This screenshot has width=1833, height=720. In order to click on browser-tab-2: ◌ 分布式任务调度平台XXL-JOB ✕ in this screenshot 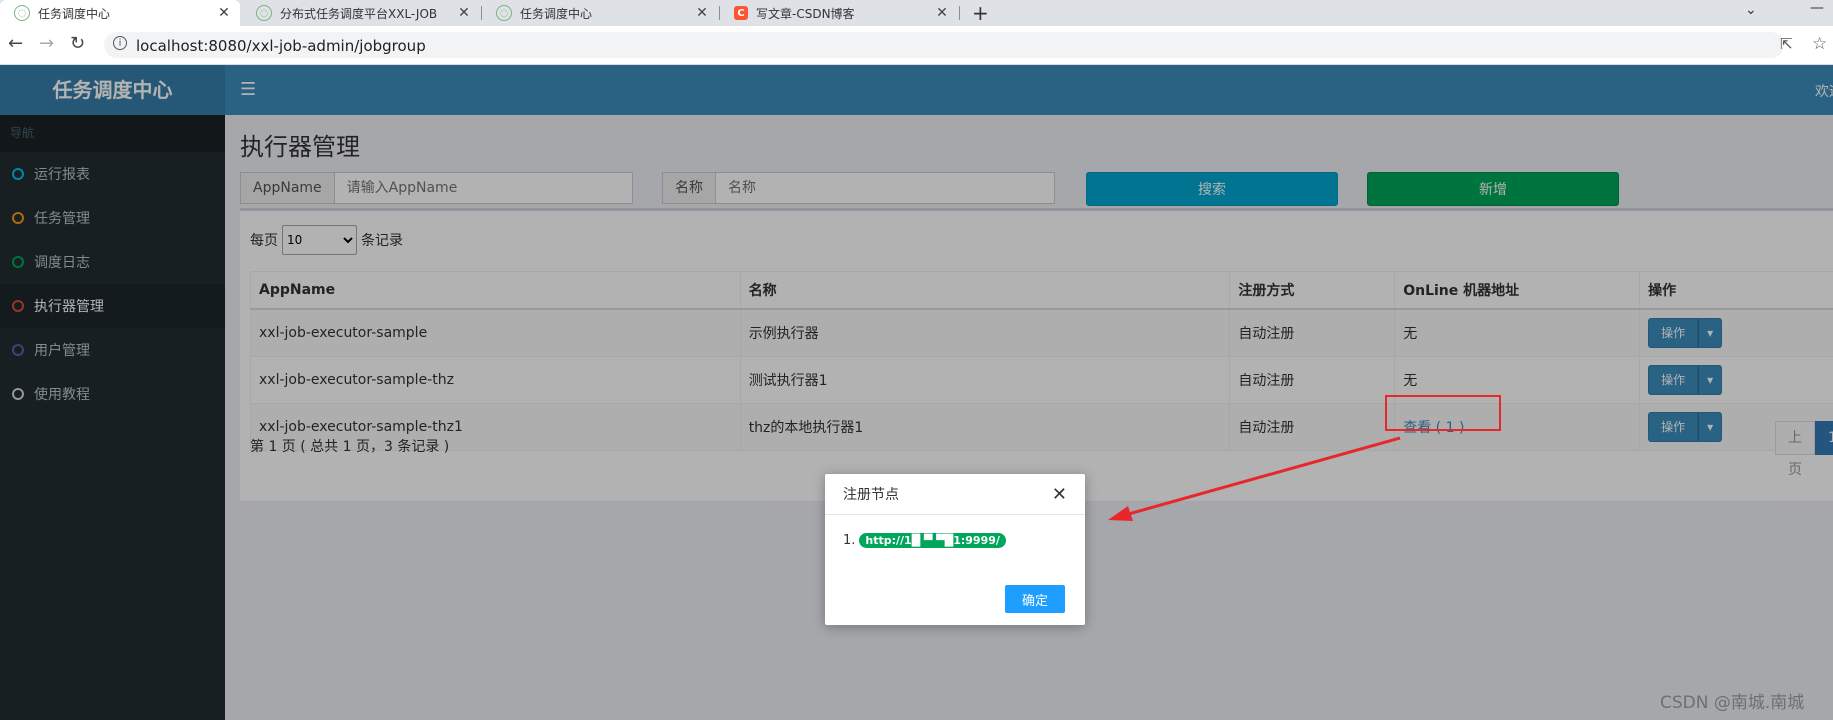, I will do `click(361, 13)`.